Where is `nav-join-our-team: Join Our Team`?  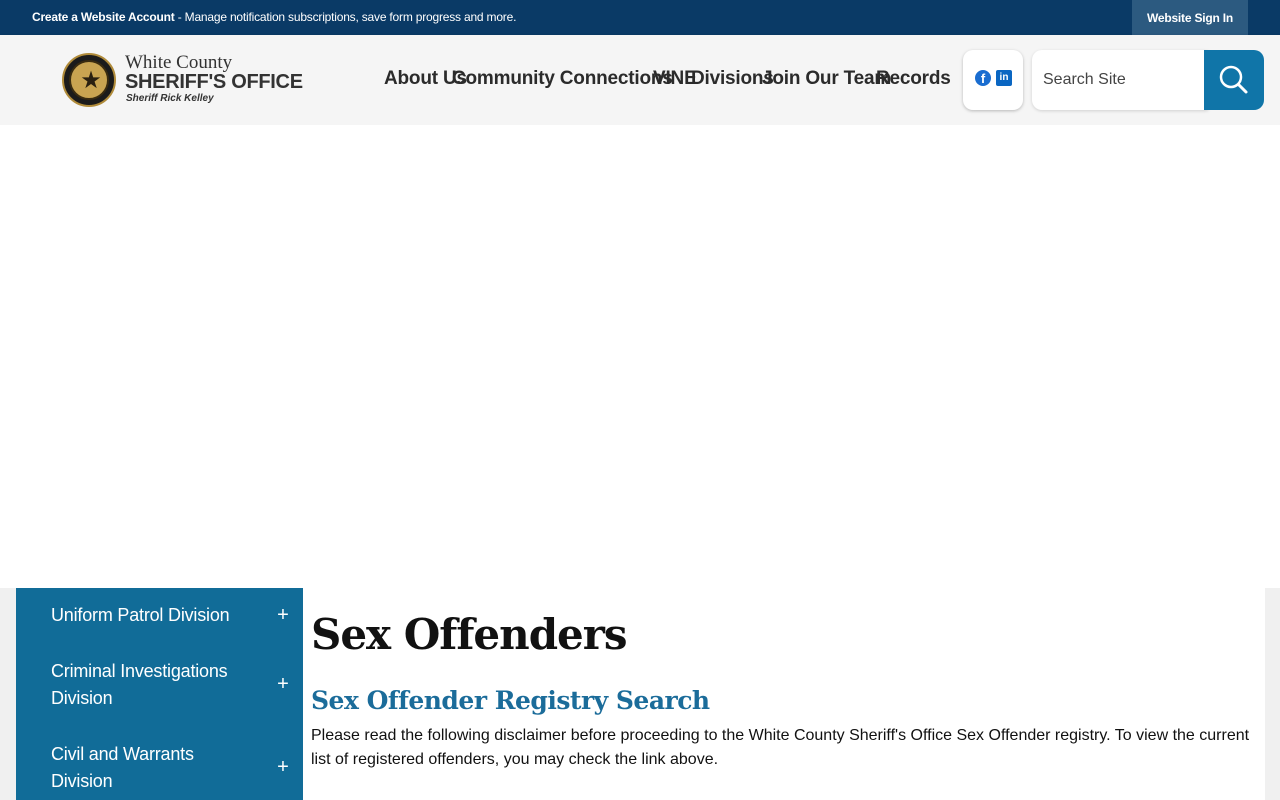
nav-join-our-team: Join Our Team is located at coordinates (826, 79).